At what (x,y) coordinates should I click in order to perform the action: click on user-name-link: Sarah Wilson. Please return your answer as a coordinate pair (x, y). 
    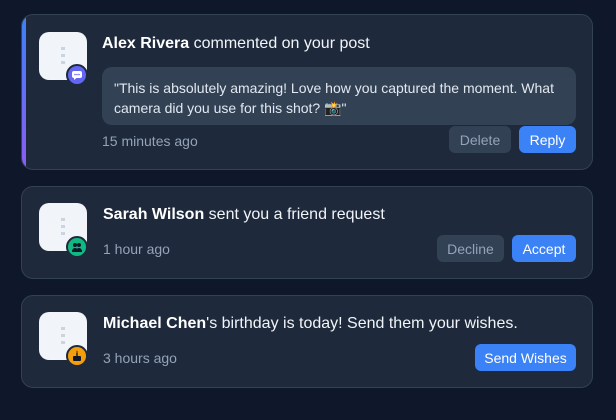
    Looking at the image, I should click on (153, 214).